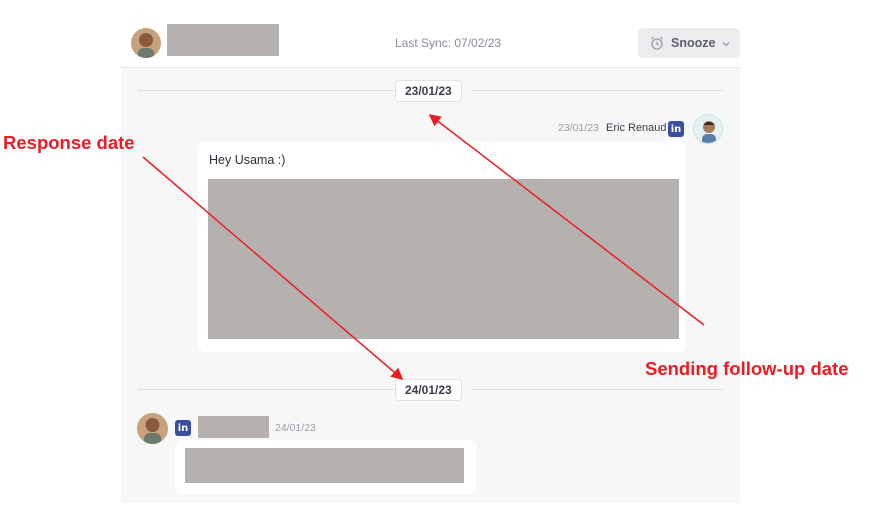 The image size is (873, 512). What do you see at coordinates (726, 43) in the screenshot?
I see `chevron-down-icon` at bounding box center [726, 43].